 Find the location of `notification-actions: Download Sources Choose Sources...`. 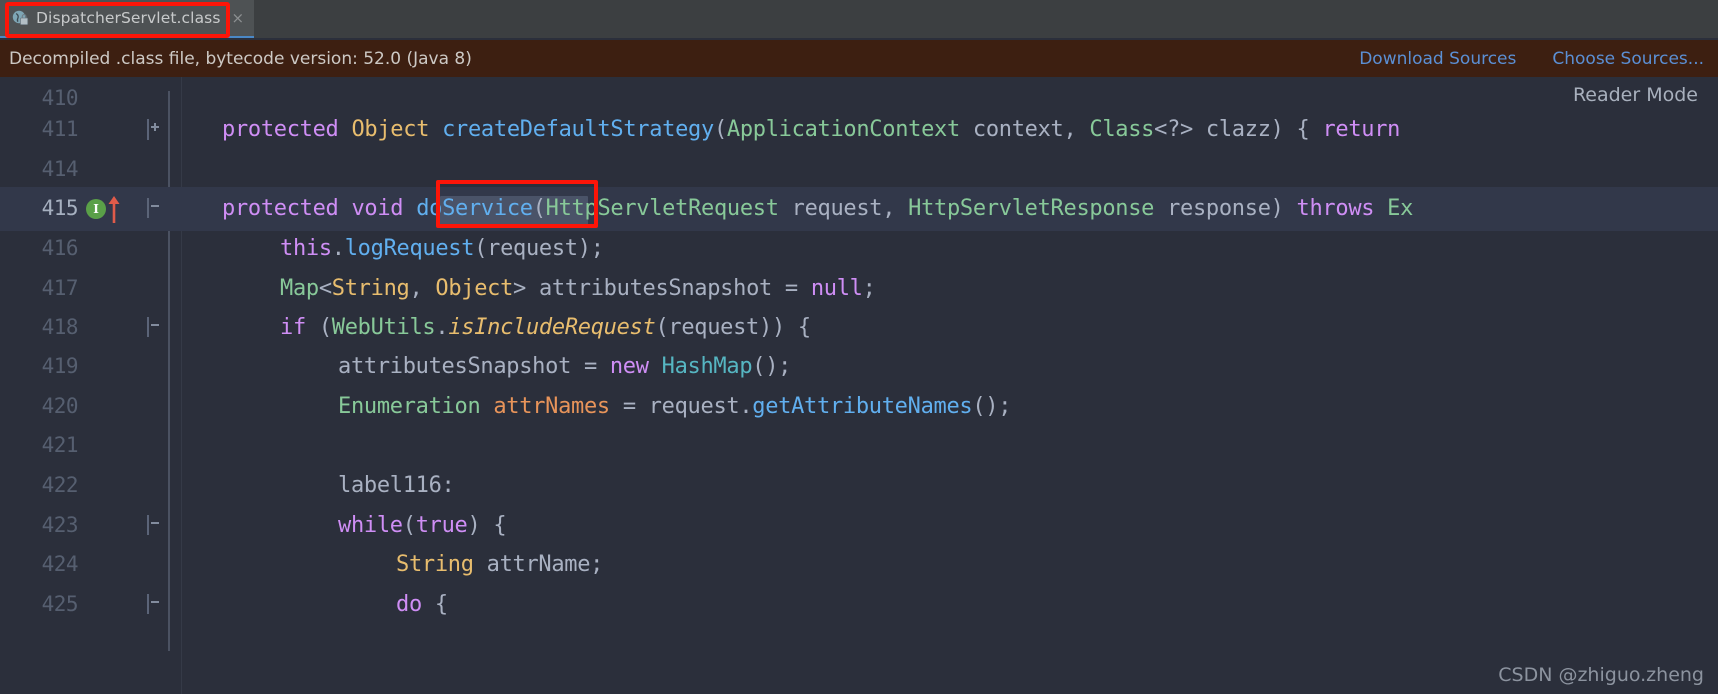

notification-actions: Download Sources Choose Sources... is located at coordinates (1538, 59).